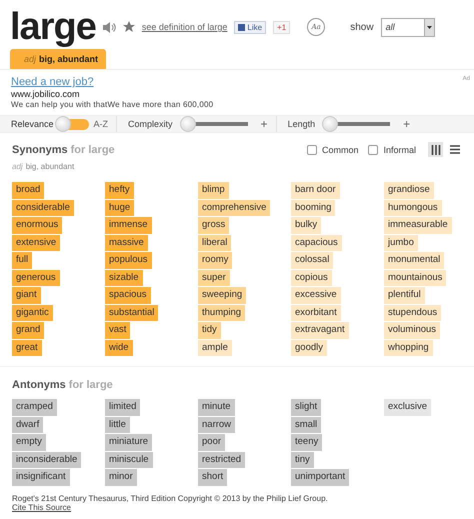 This screenshot has width=474, height=519. What do you see at coordinates (311, 278) in the screenshot?
I see `word-chip: copious` at bounding box center [311, 278].